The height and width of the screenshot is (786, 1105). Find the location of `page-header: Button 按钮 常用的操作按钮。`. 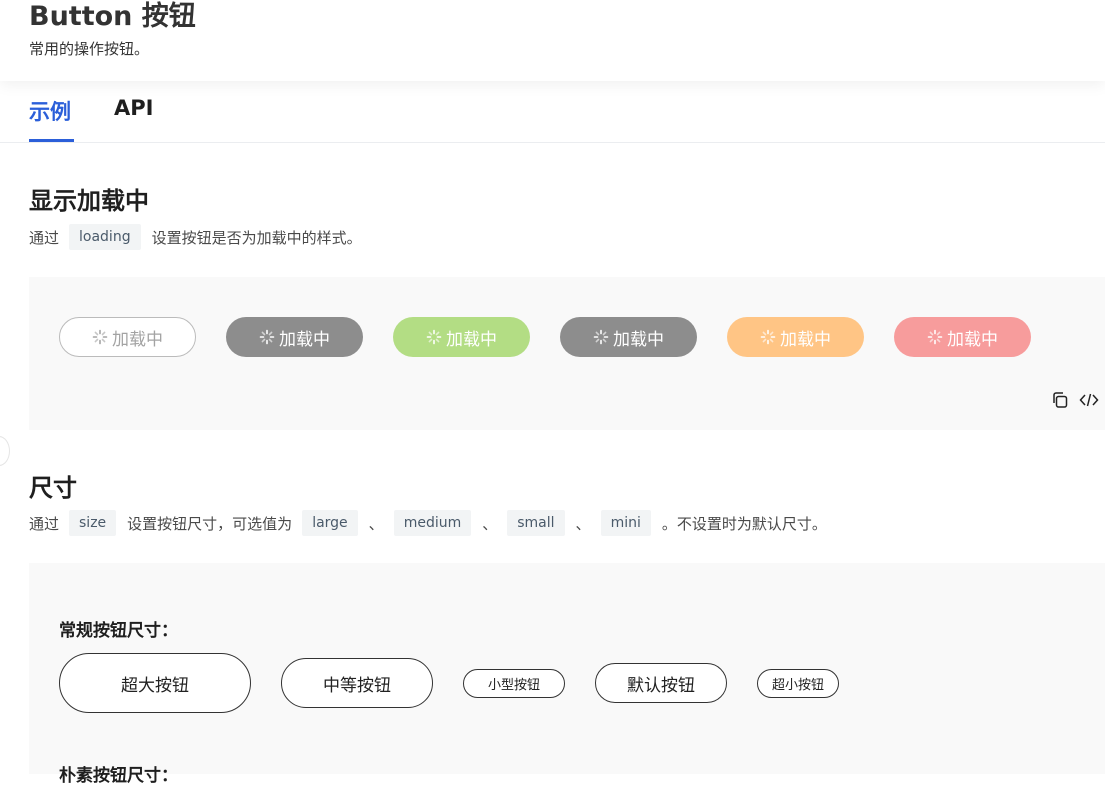

page-header: Button 按钮 常用的操作按钮。 is located at coordinates (552, 40).